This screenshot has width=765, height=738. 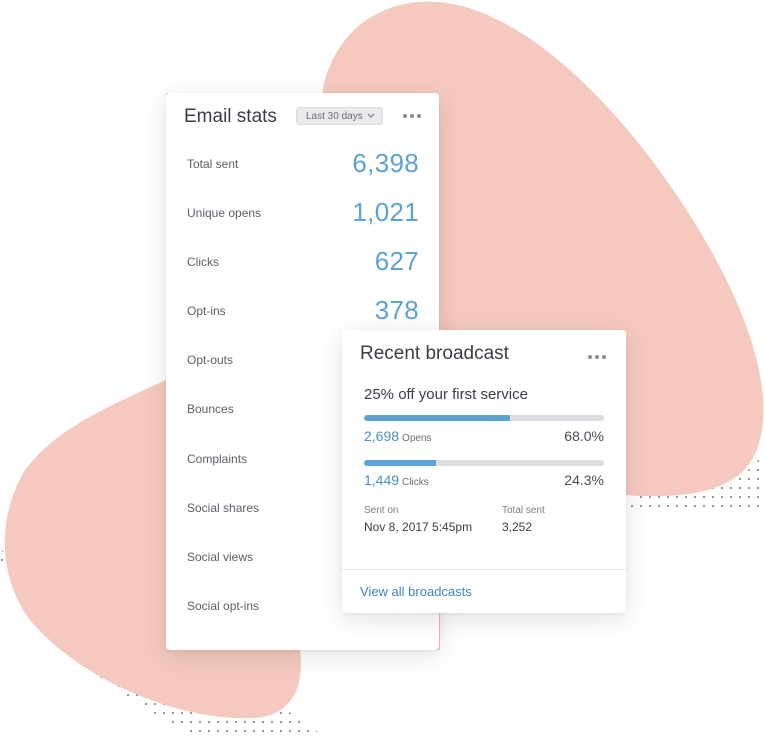 I want to click on clicks-progress-fill, so click(x=400, y=463).